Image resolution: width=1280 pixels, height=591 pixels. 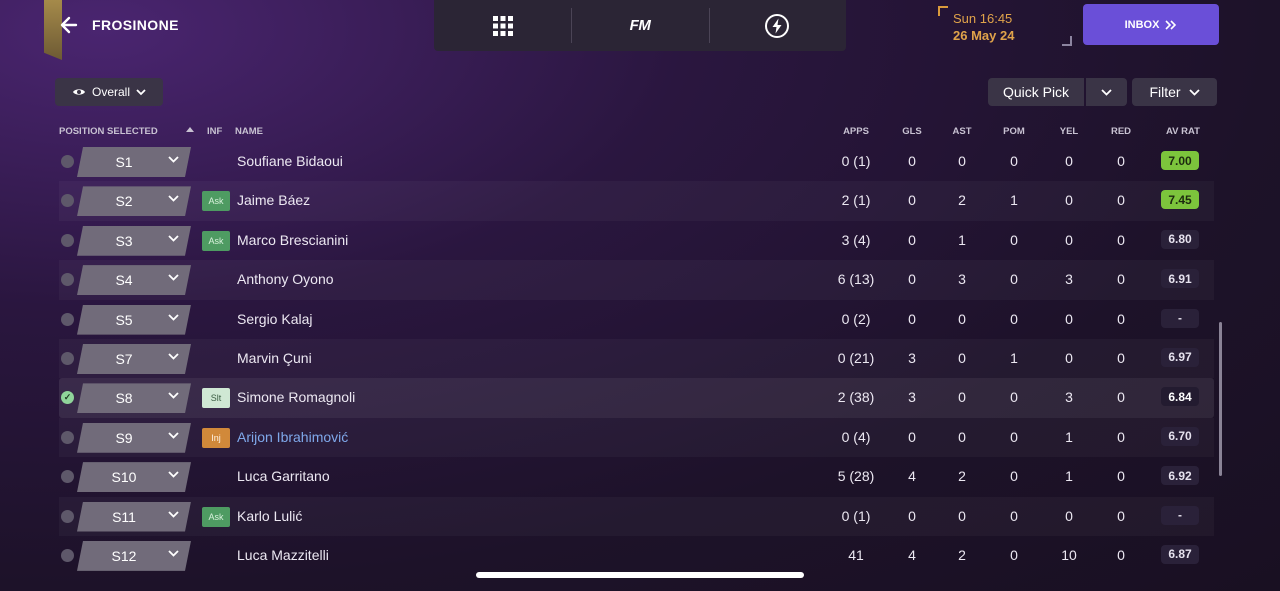 I want to click on table-scrollbar, so click(x=1220, y=399).